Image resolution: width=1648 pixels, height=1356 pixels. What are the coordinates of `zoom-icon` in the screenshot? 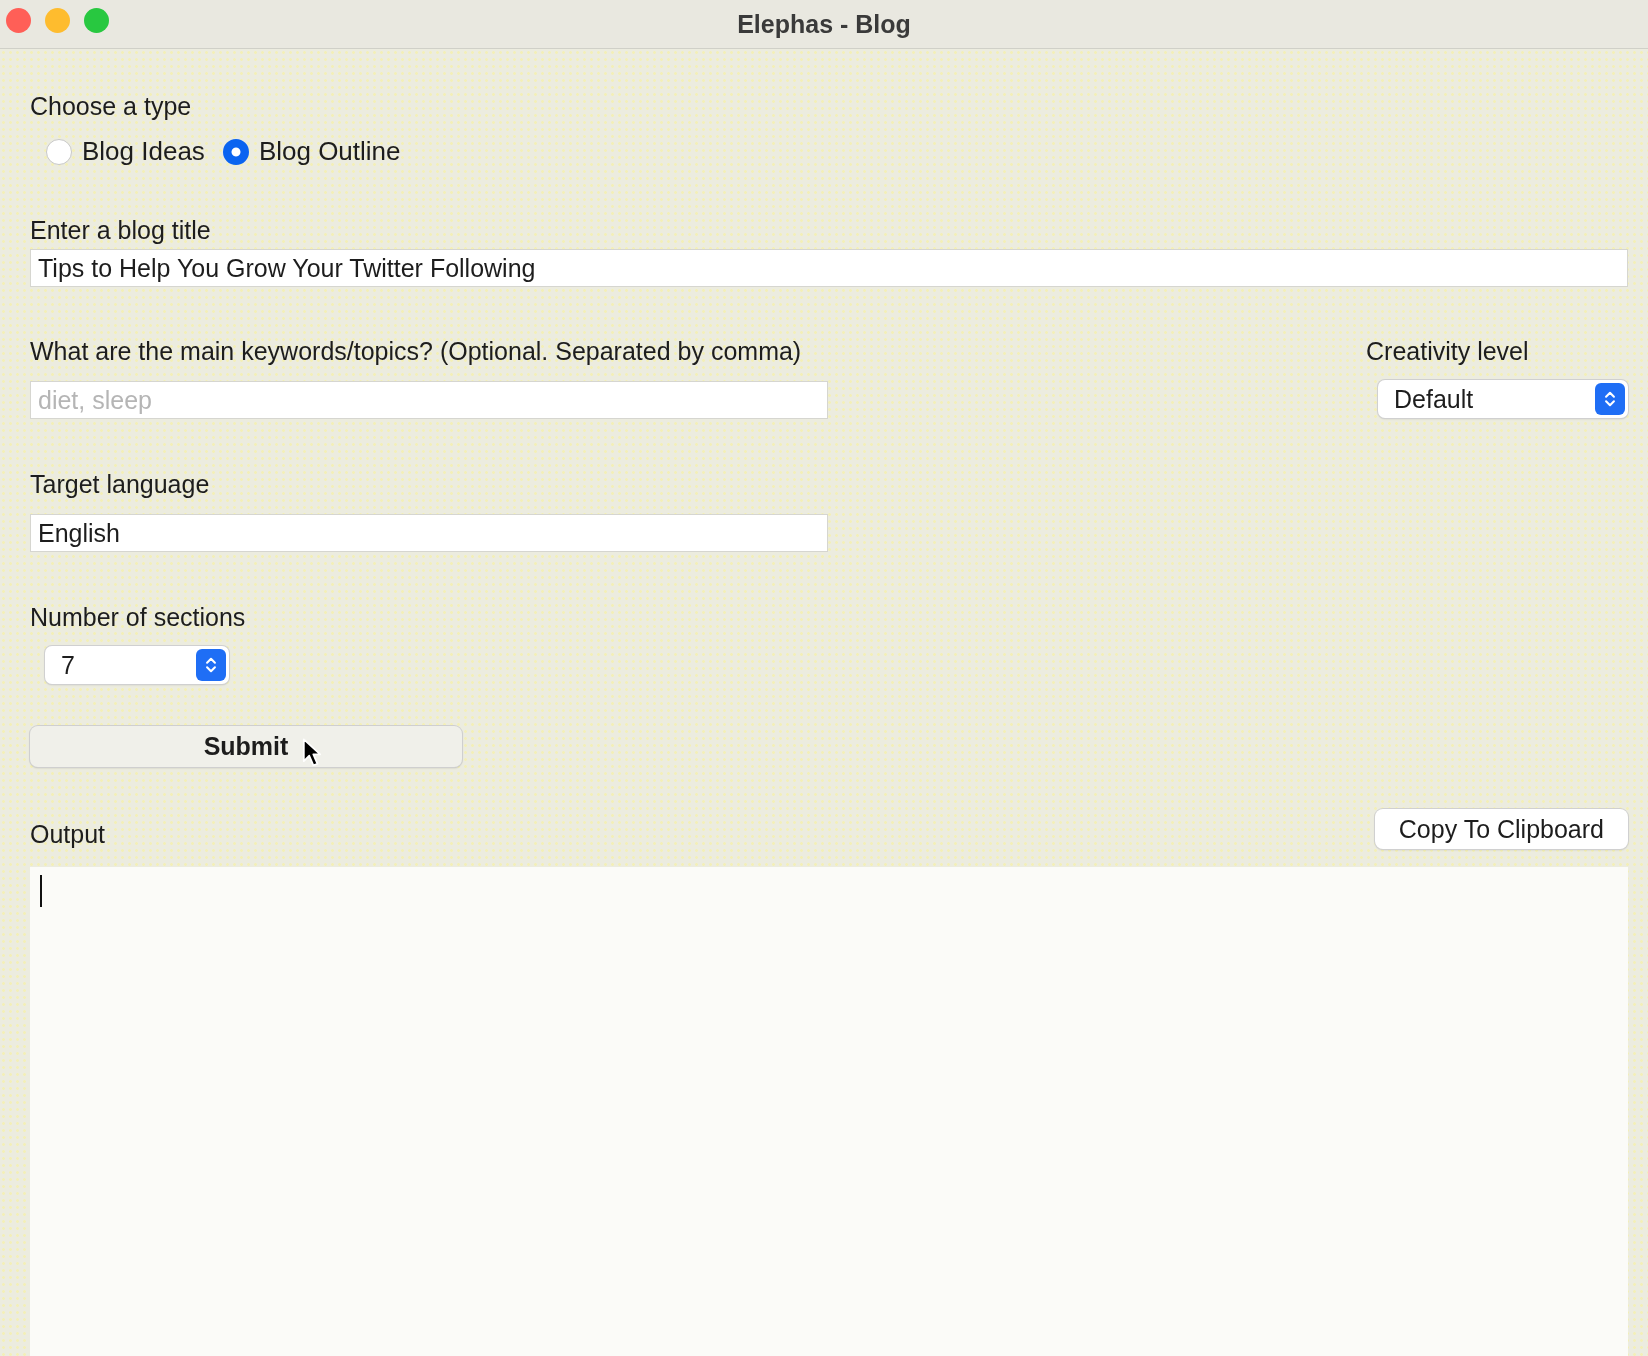 It's located at (96, 20).